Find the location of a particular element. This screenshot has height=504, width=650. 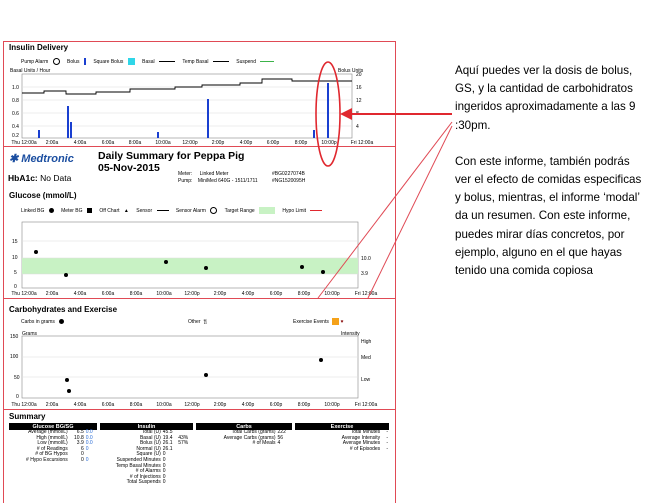

pump-alarm-icon is located at coordinates (56, 61).